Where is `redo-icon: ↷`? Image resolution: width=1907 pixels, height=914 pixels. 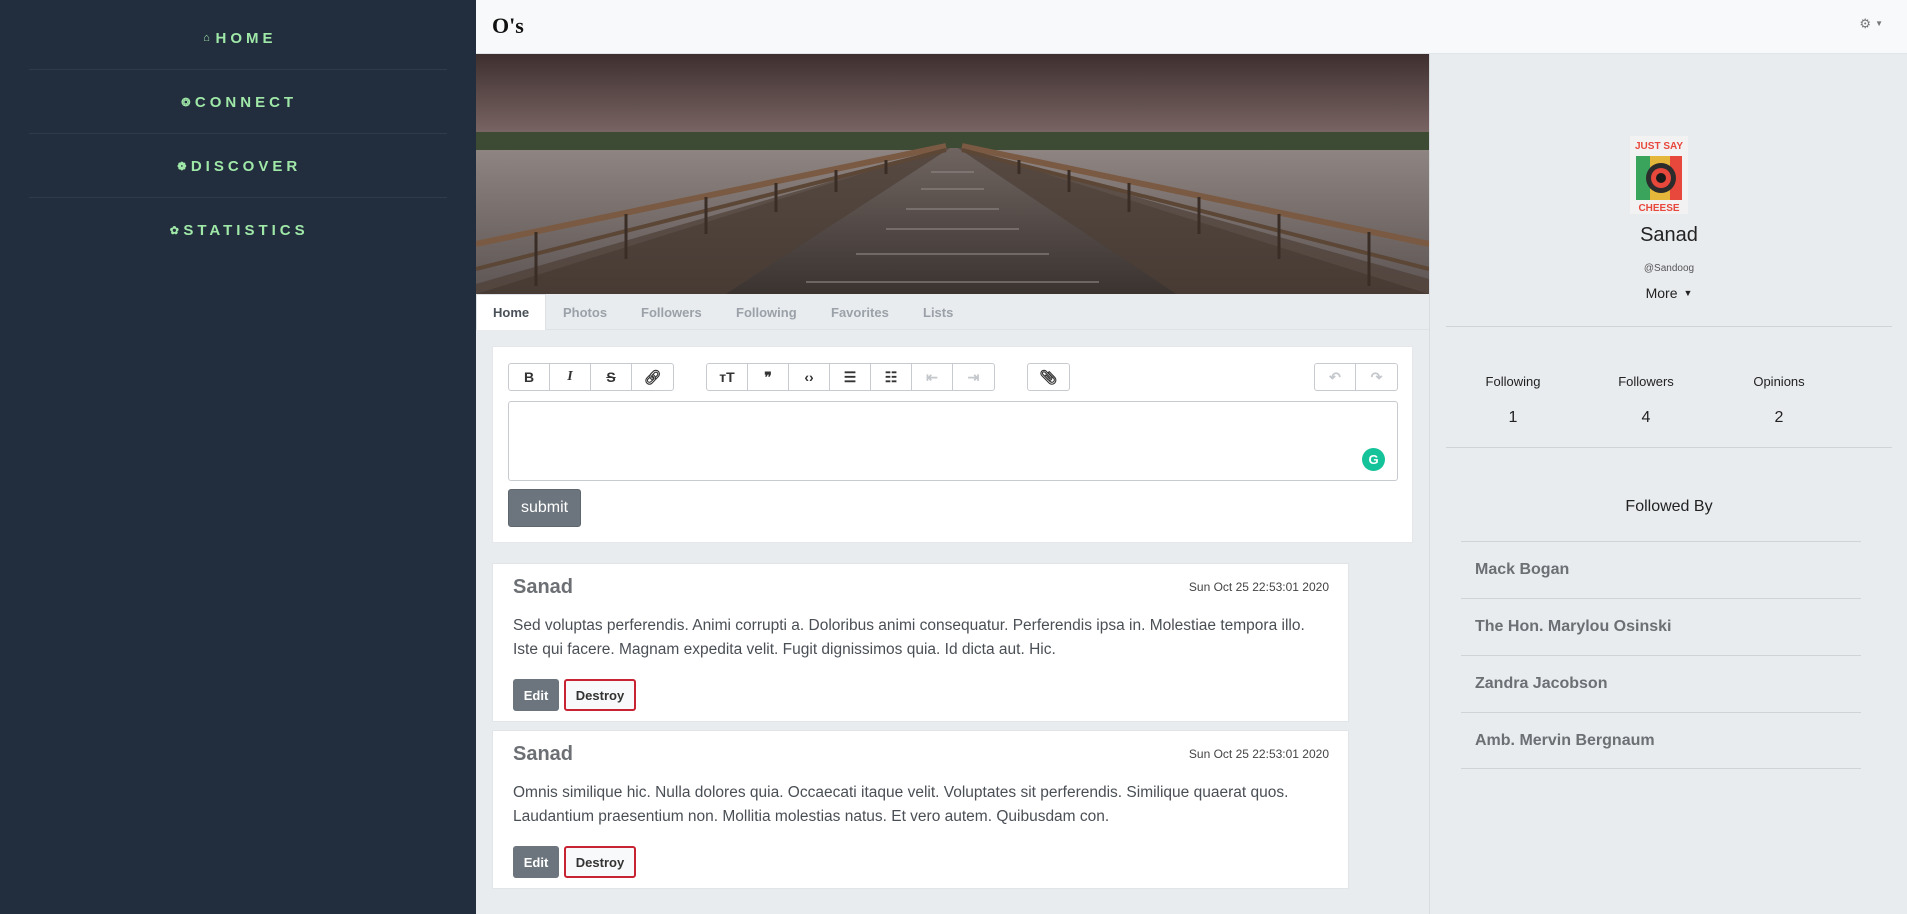
redo-icon: ↷ is located at coordinates (1376, 376).